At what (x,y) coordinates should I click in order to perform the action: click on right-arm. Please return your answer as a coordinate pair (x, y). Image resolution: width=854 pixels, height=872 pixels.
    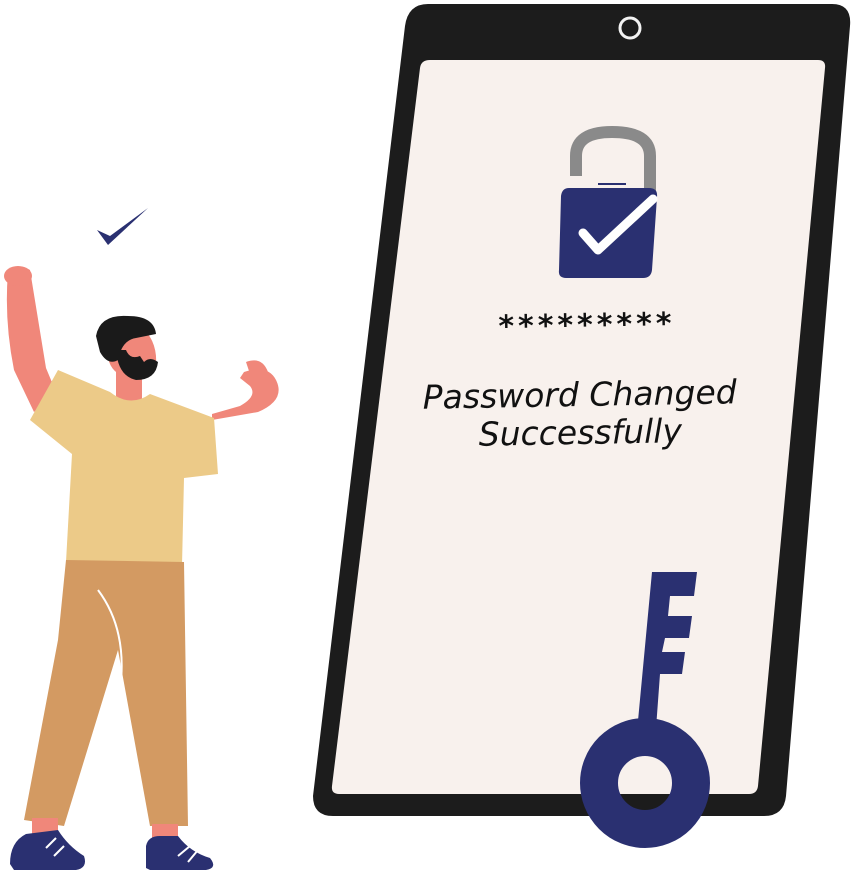
    Looking at the image, I should click on (245, 394).